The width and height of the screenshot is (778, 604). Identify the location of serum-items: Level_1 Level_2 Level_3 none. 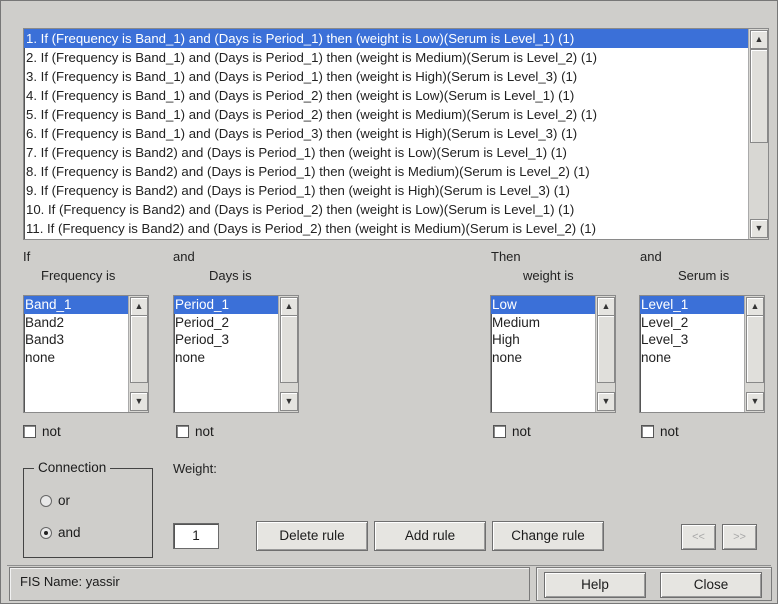
(692, 354).